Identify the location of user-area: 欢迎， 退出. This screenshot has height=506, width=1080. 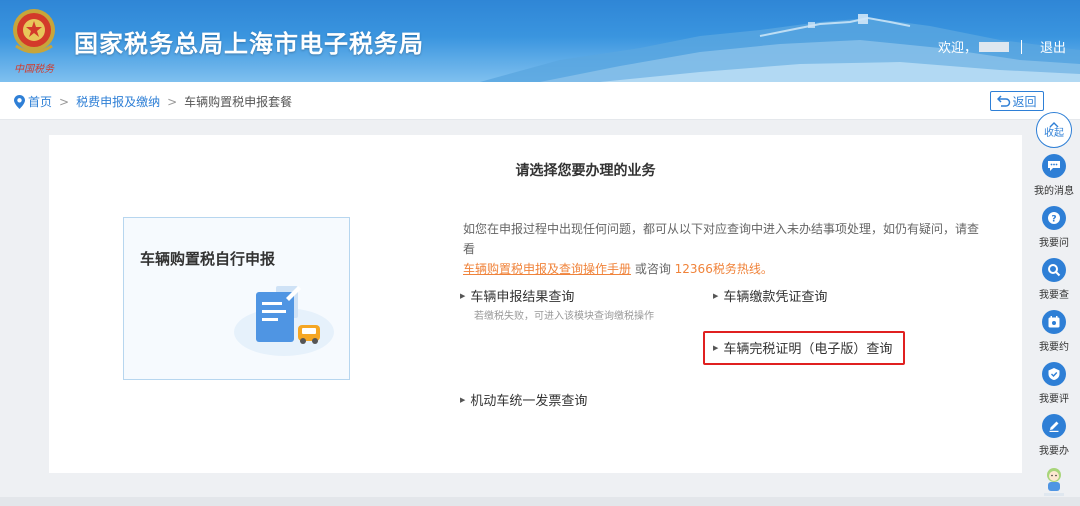
(1002, 46).